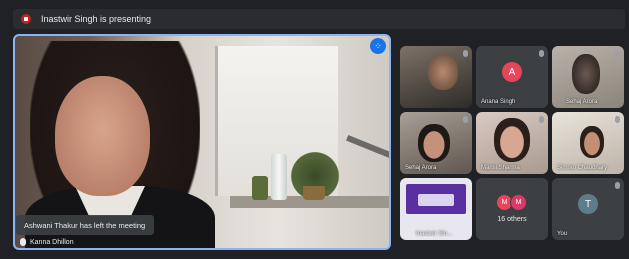  I want to click on speaker-face, so click(102, 136).